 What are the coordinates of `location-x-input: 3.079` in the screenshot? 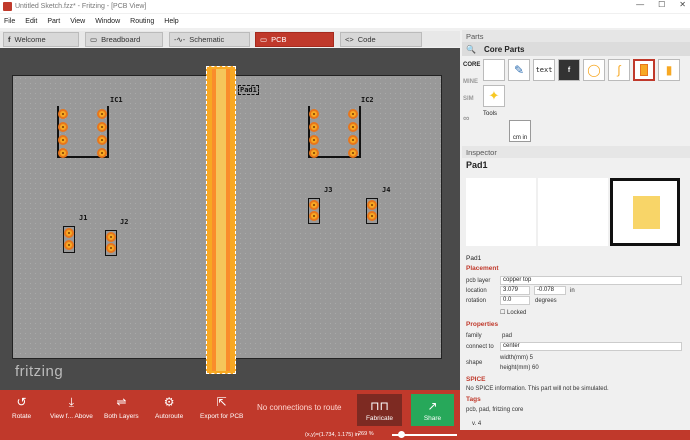 It's located at (515, 290).